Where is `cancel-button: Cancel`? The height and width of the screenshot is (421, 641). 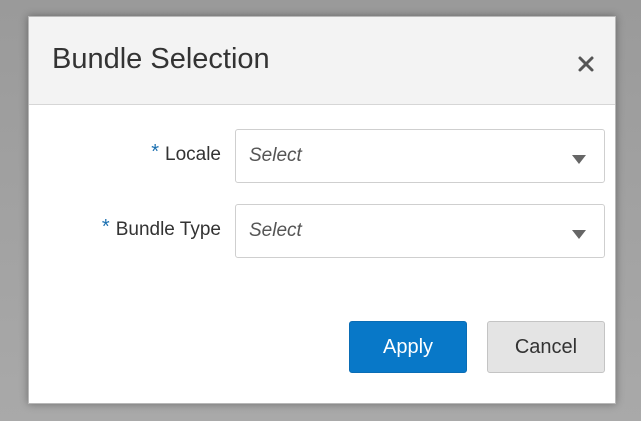 cancel-button: Cancel is located at coordinates (546, 347).